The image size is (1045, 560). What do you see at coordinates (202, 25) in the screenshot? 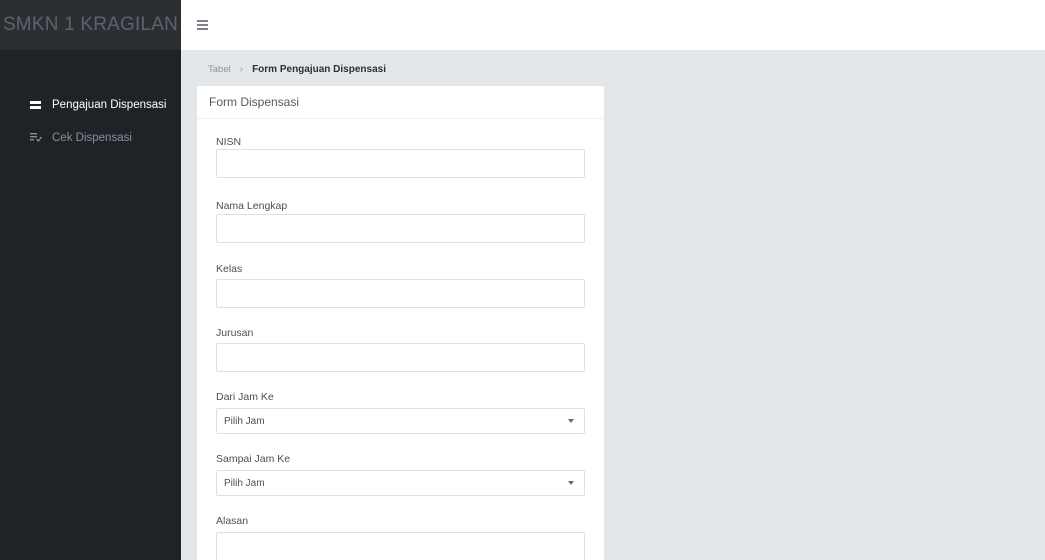
I see `hamburger-icon` at bounding box center [202, 25].